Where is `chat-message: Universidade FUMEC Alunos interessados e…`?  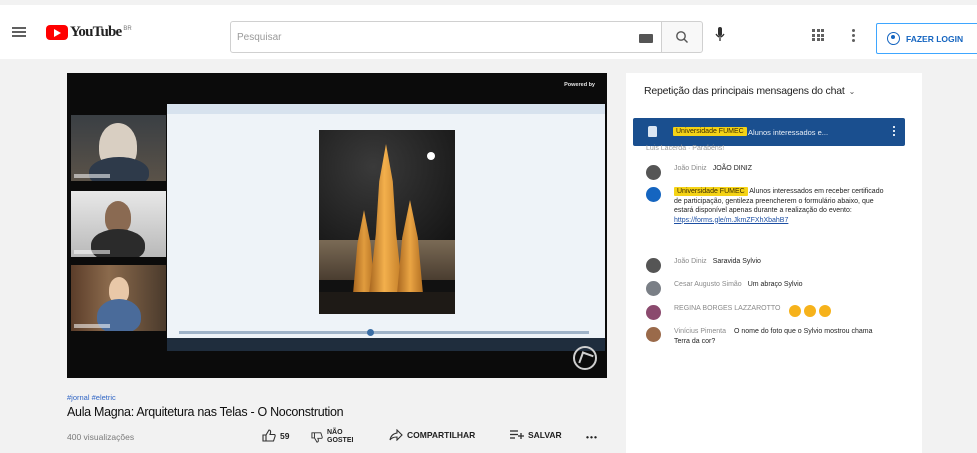 chat-message: Universidade FUMEC Alunos interessados e… is located at coordinates (771, 206).